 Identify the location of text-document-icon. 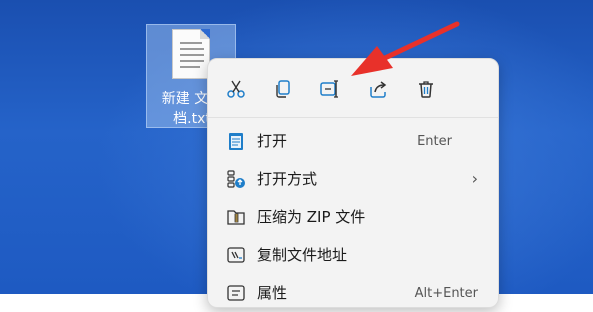
(191, 54).